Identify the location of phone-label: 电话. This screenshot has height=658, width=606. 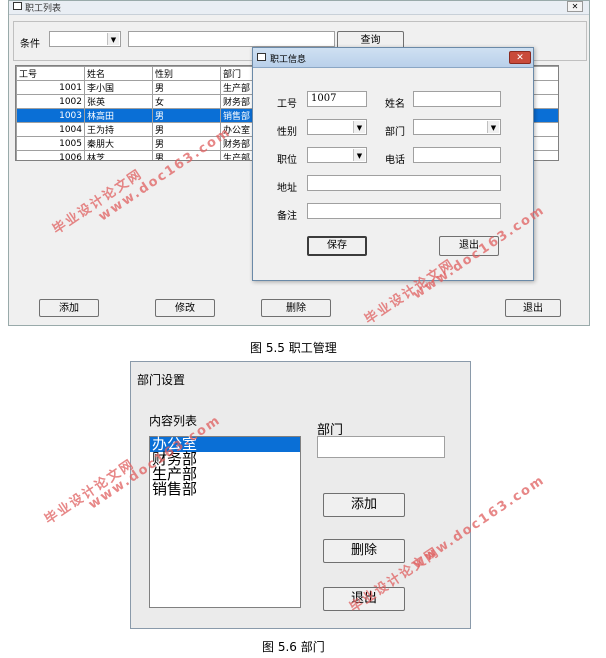
(395, 160).